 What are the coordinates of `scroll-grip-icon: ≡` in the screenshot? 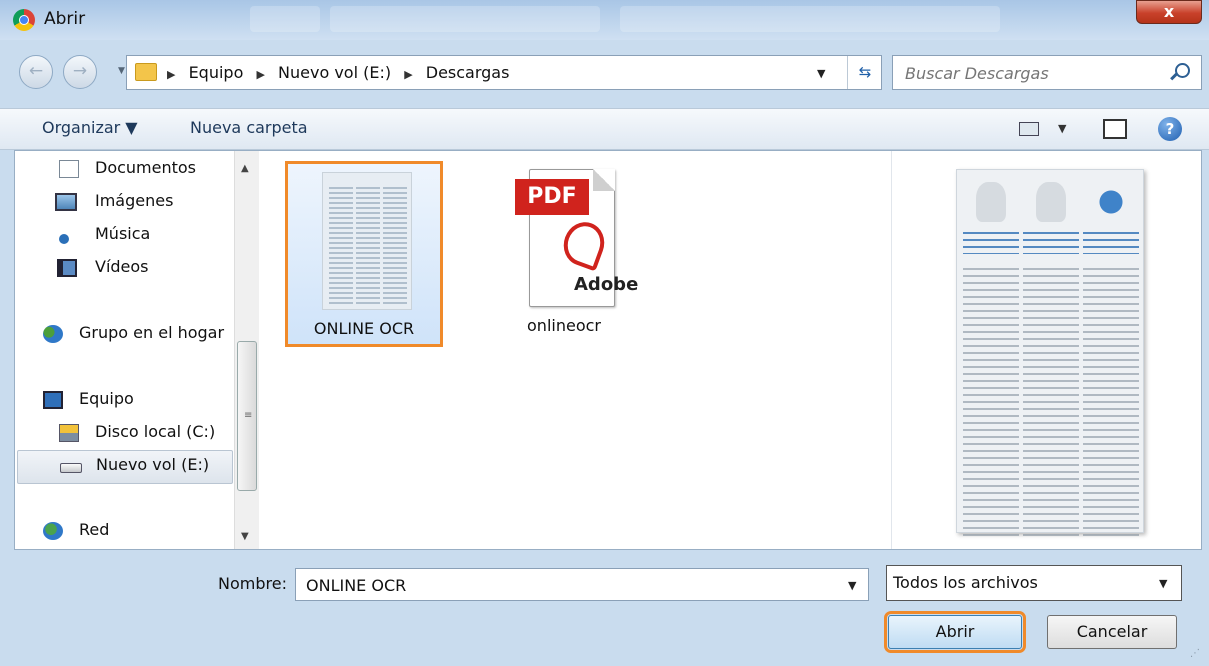 It's located at (248, 415).